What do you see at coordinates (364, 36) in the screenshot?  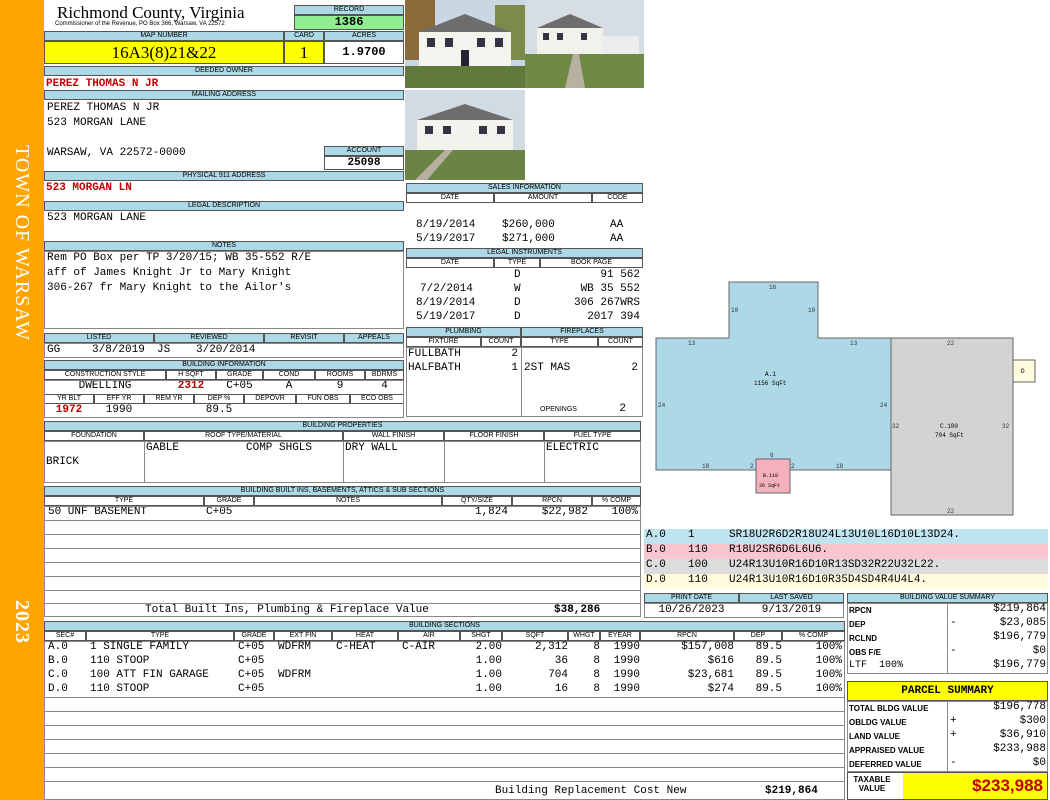 I see `acres-label: ACRES` at bounding box center [364, 36].